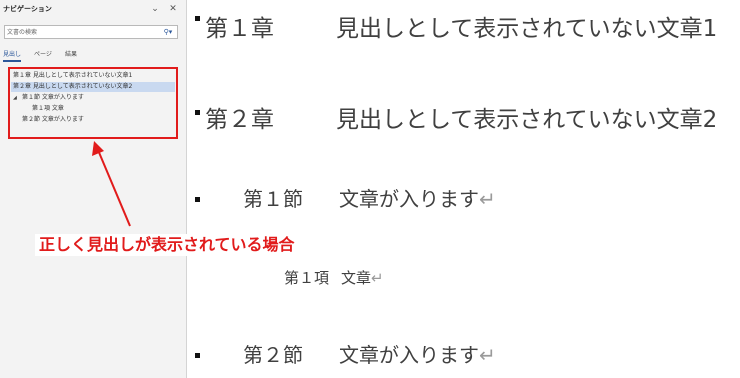 The height and width of the screenshot is (378, 740). I want to click on tree-item-section1: 第１節 文章が入ります, so click(53, 98).